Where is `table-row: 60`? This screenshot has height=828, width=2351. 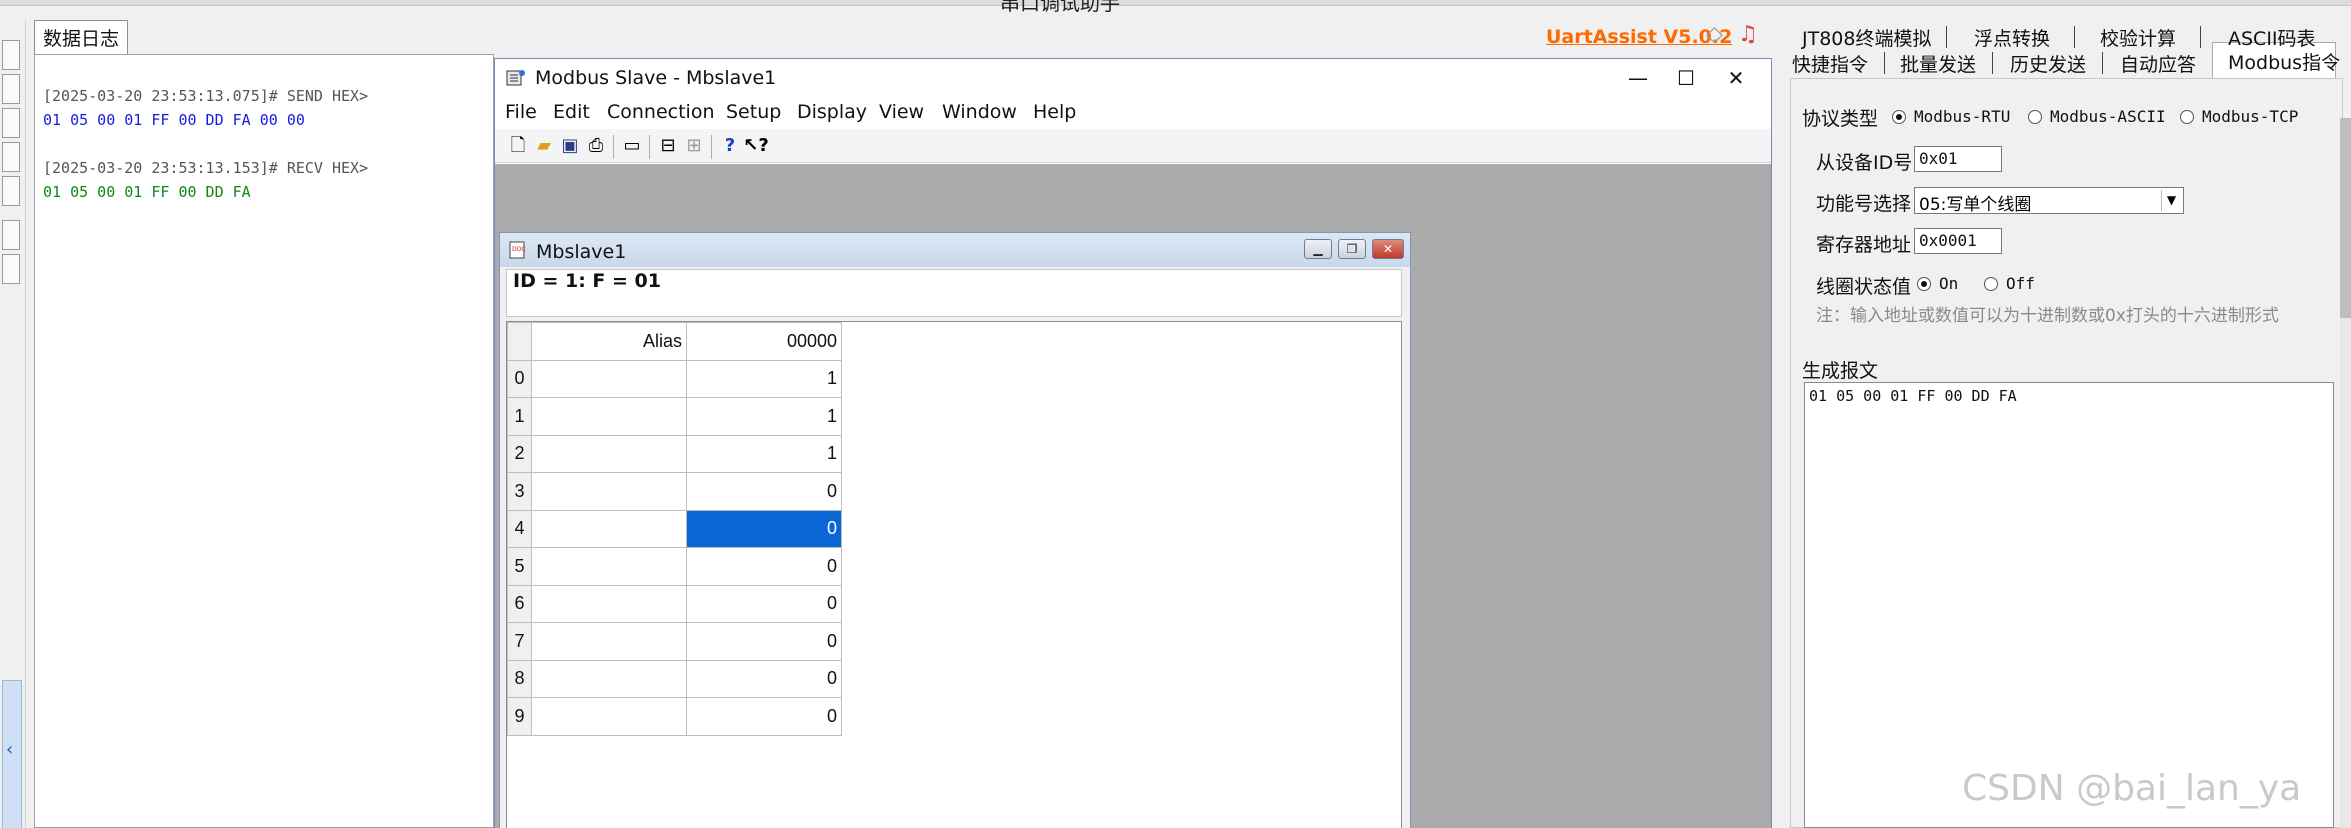 table-row: 60 is located at coordinates (674, 603).